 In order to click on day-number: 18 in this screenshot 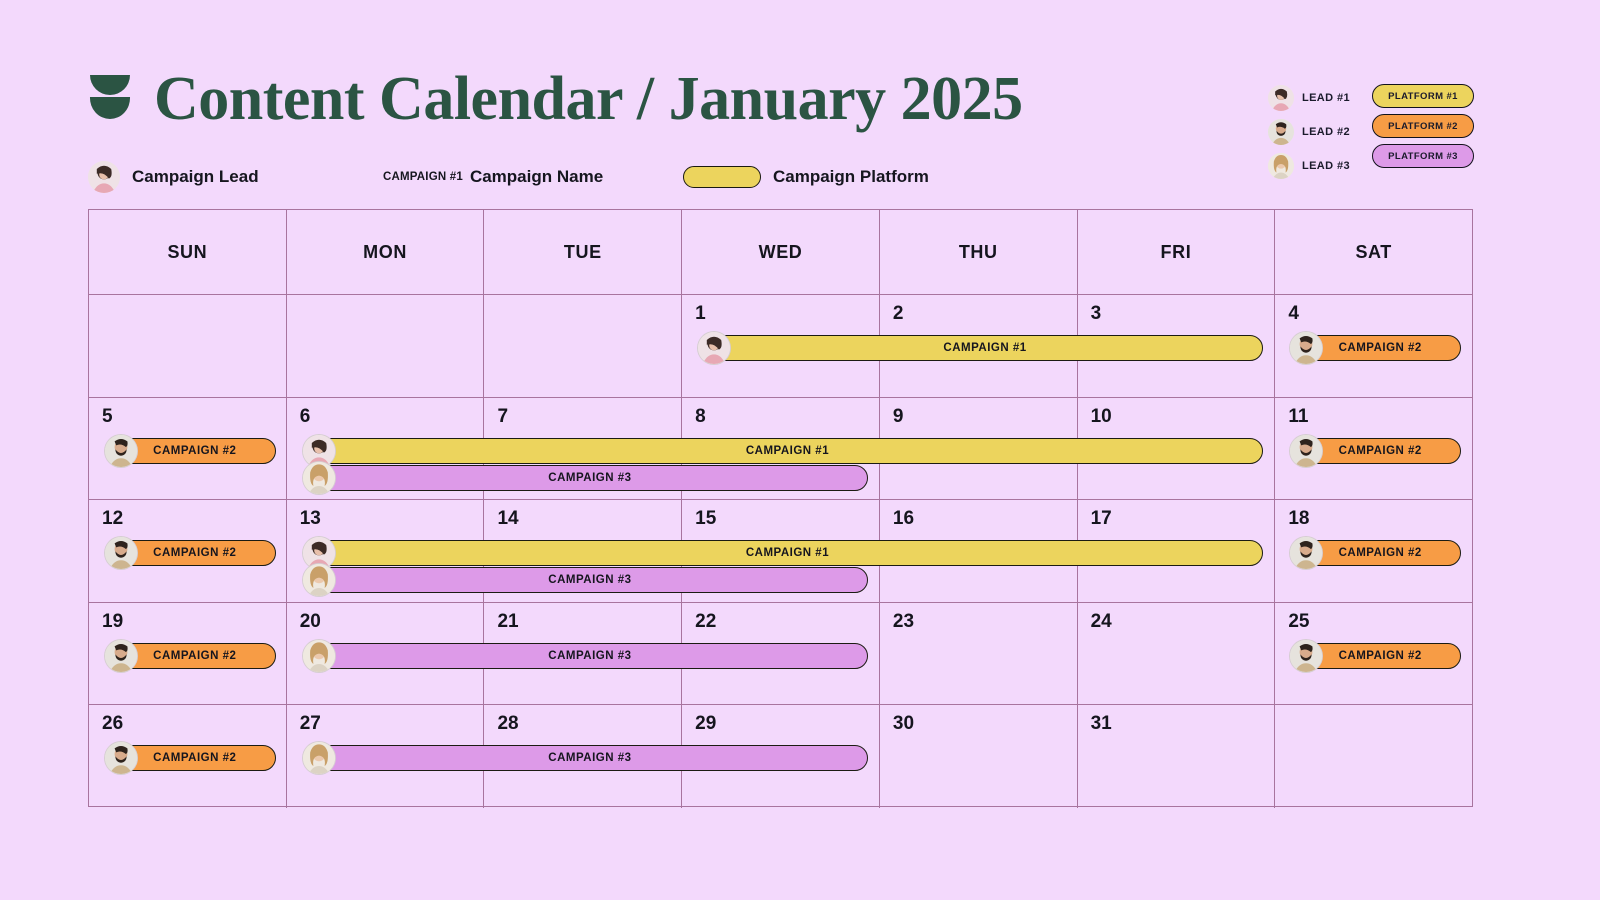, I will do `click(1299, 518)`.